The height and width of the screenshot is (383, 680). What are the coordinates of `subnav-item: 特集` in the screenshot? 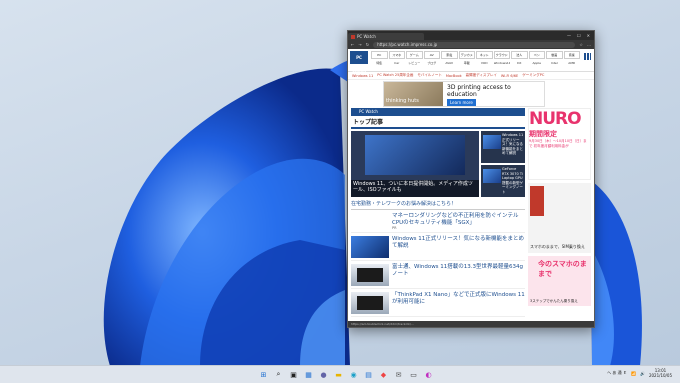 It's located at (379, 63).